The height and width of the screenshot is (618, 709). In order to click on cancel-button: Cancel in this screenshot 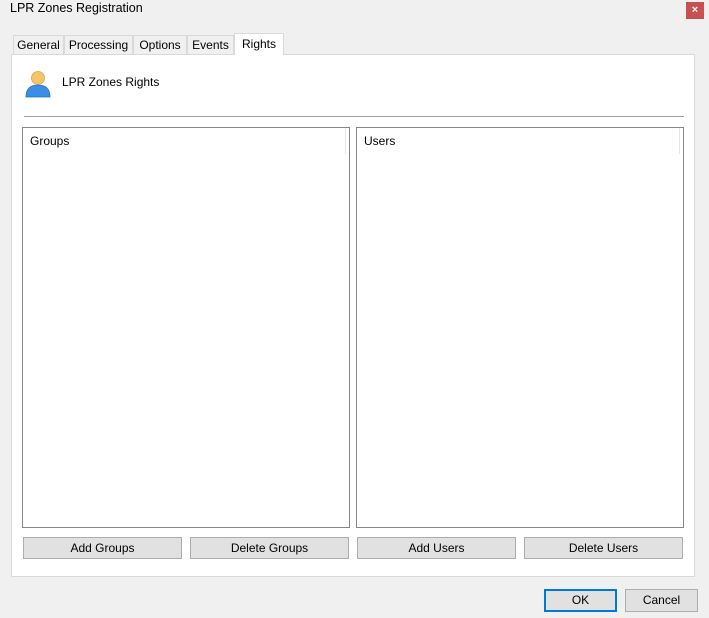, I will do `click(661, 600)`.